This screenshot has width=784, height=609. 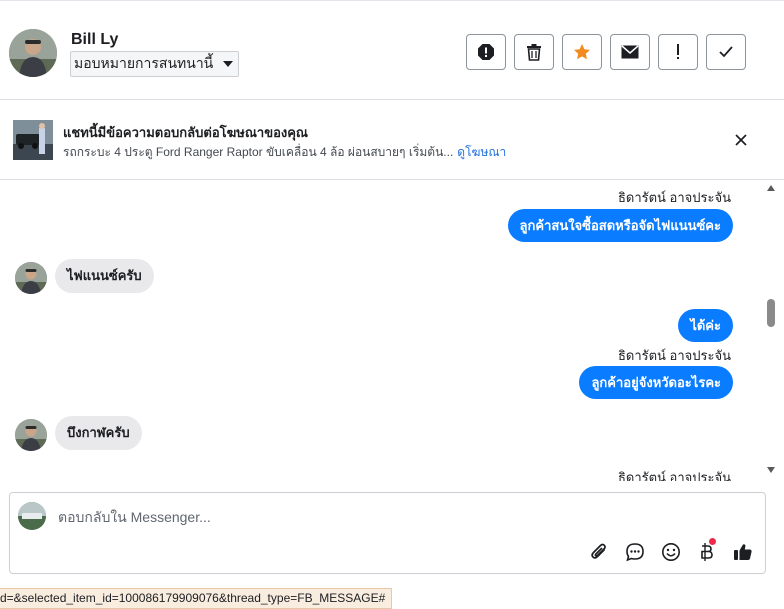 What do you see at coordinates (185, 132) in the screenshot?
I see `ad-banner-title: แชทนี้มีข้อความตอบกลับต่อโฆษณาของคุณ` at bounding box center [185, 132].